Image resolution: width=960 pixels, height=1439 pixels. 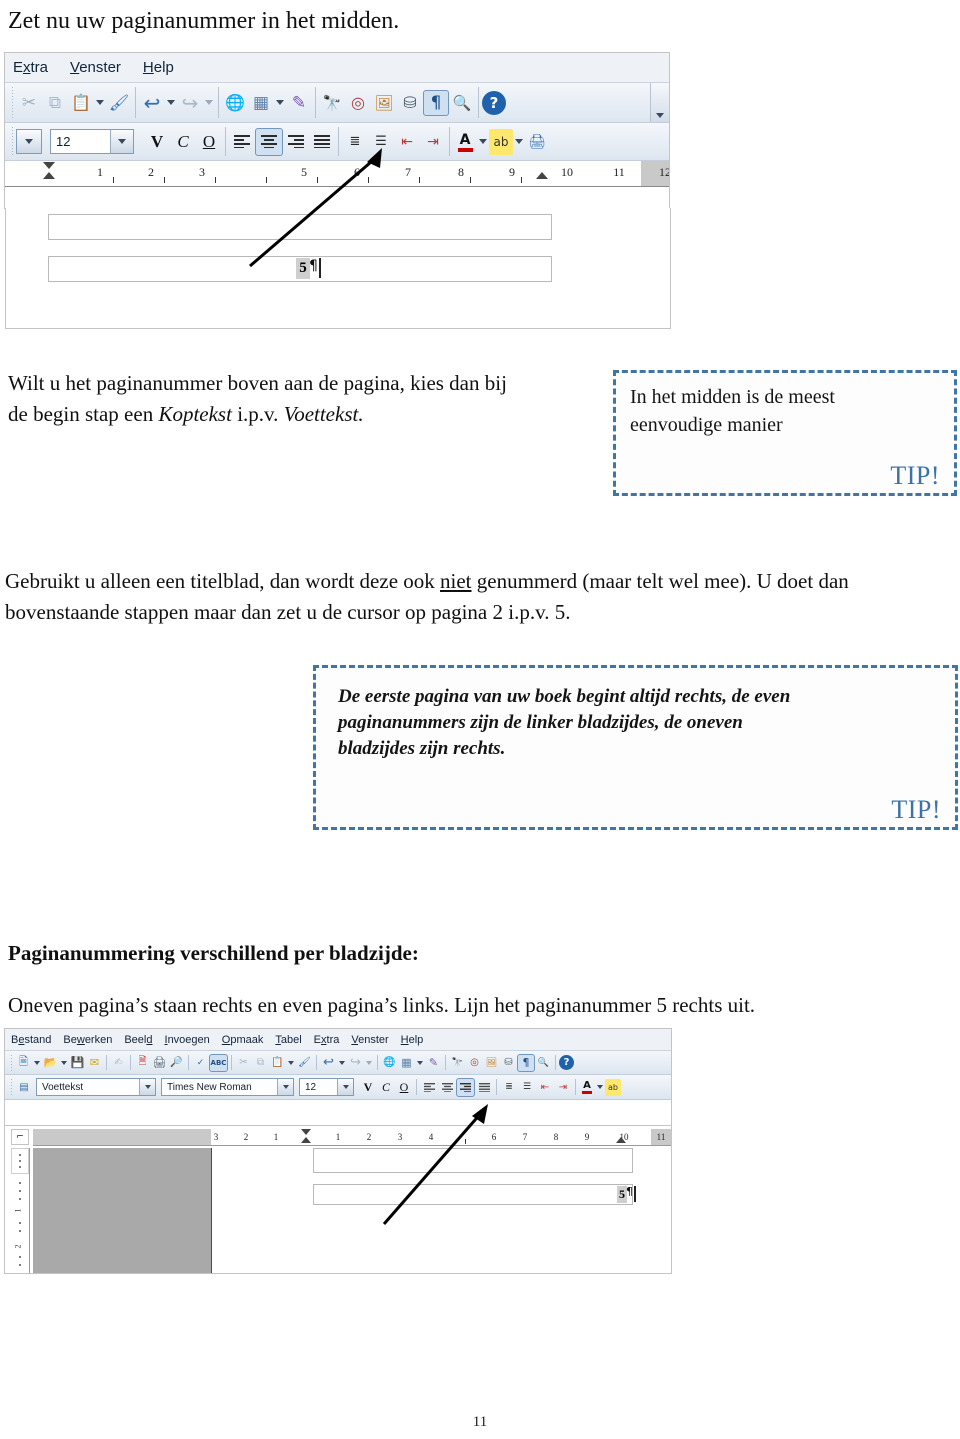 What do you see at coordinates (159, 1062) in the screenshot?
I see `print-icon: 🖨` at bounding box center [159, 1062].